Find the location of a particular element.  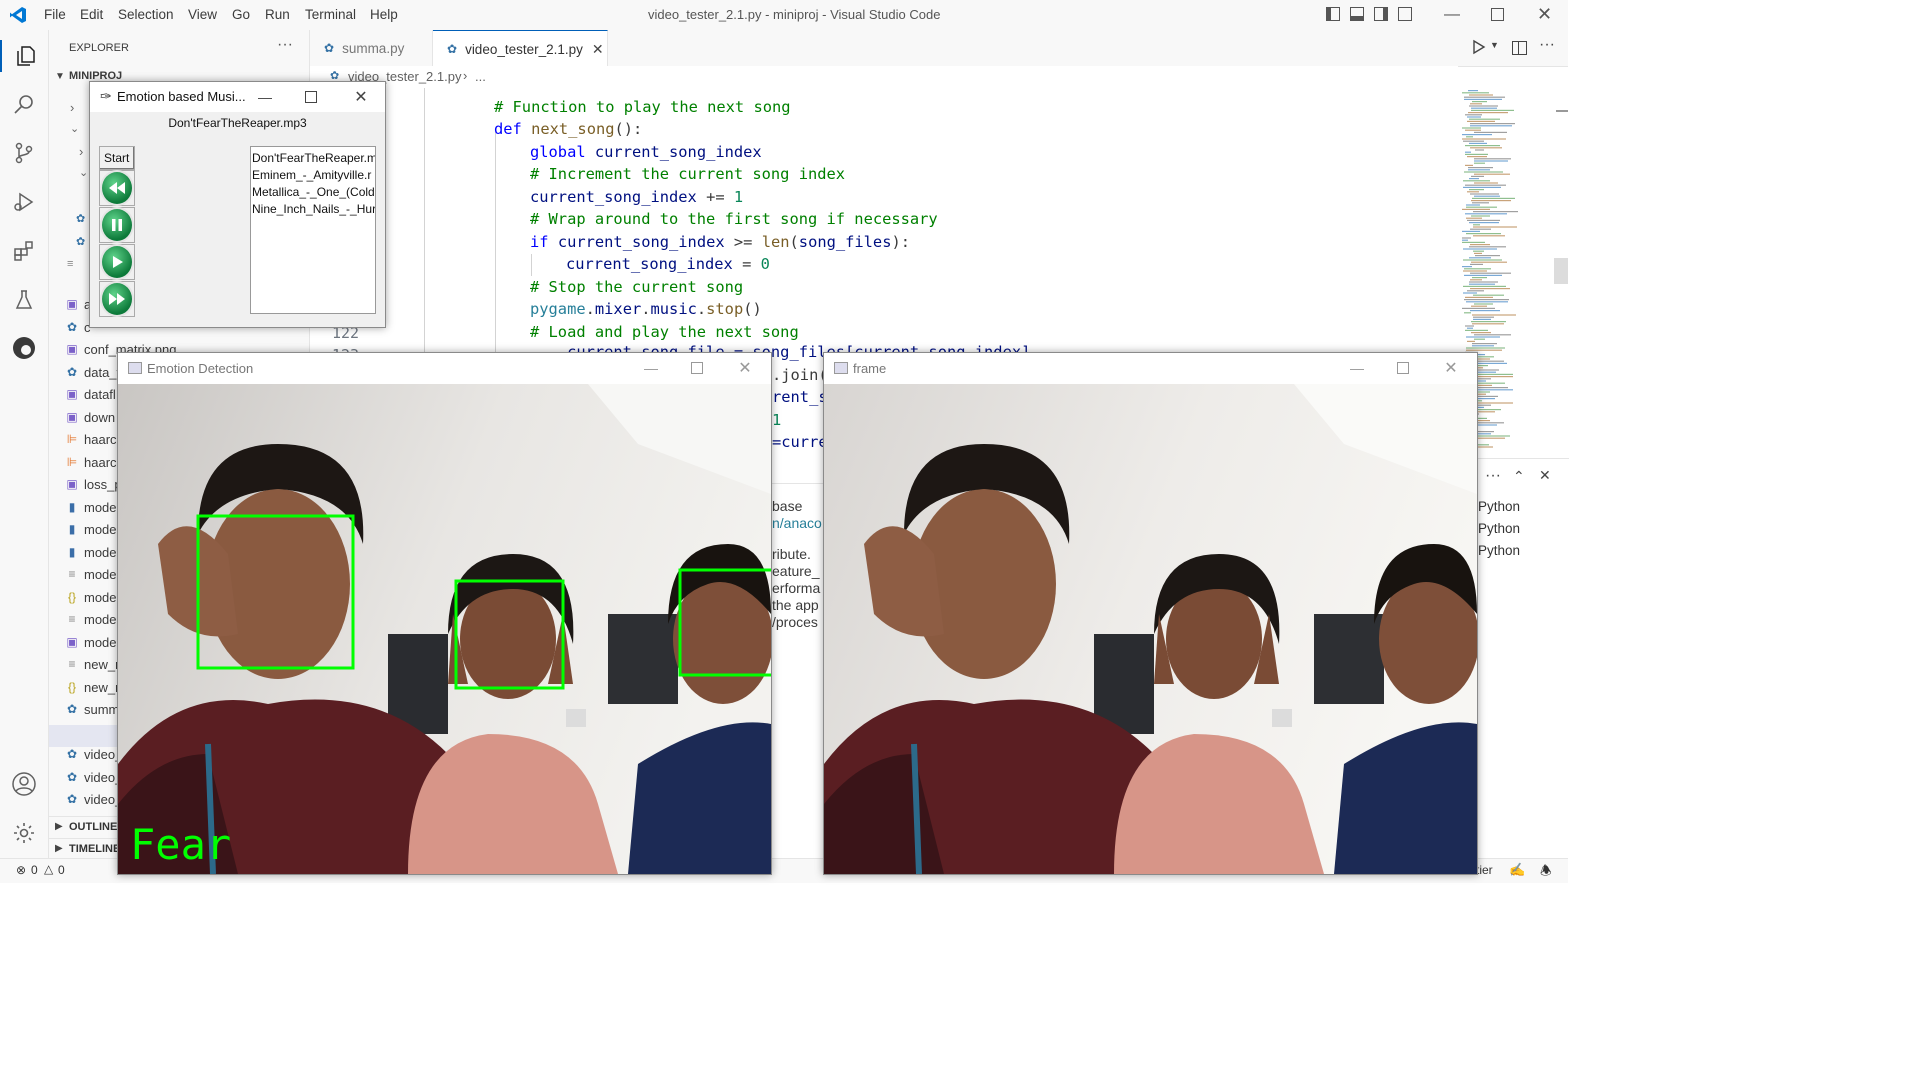

menu-edit: Edit is located at coordinates (91, 14).